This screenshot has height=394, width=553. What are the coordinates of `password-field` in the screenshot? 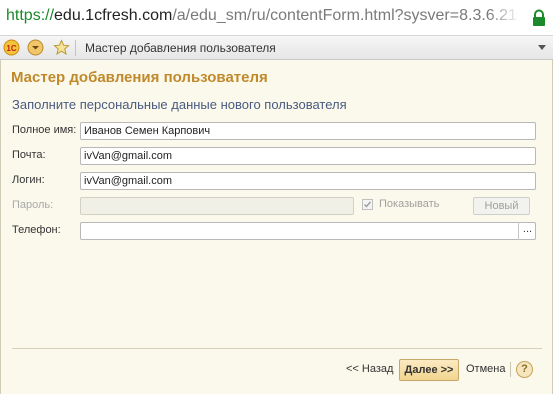 It's located at (217, 206).